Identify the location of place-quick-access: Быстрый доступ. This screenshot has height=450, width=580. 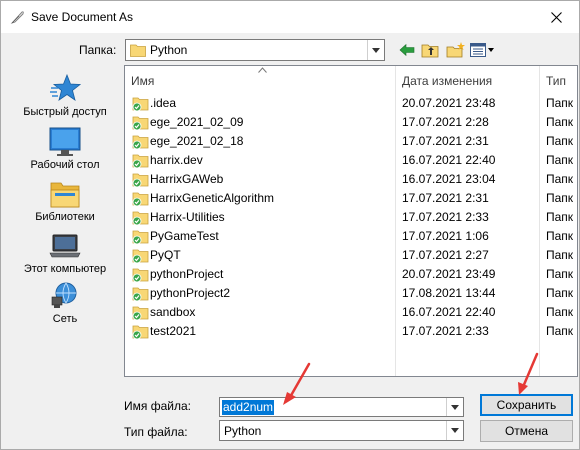
(65, 96).